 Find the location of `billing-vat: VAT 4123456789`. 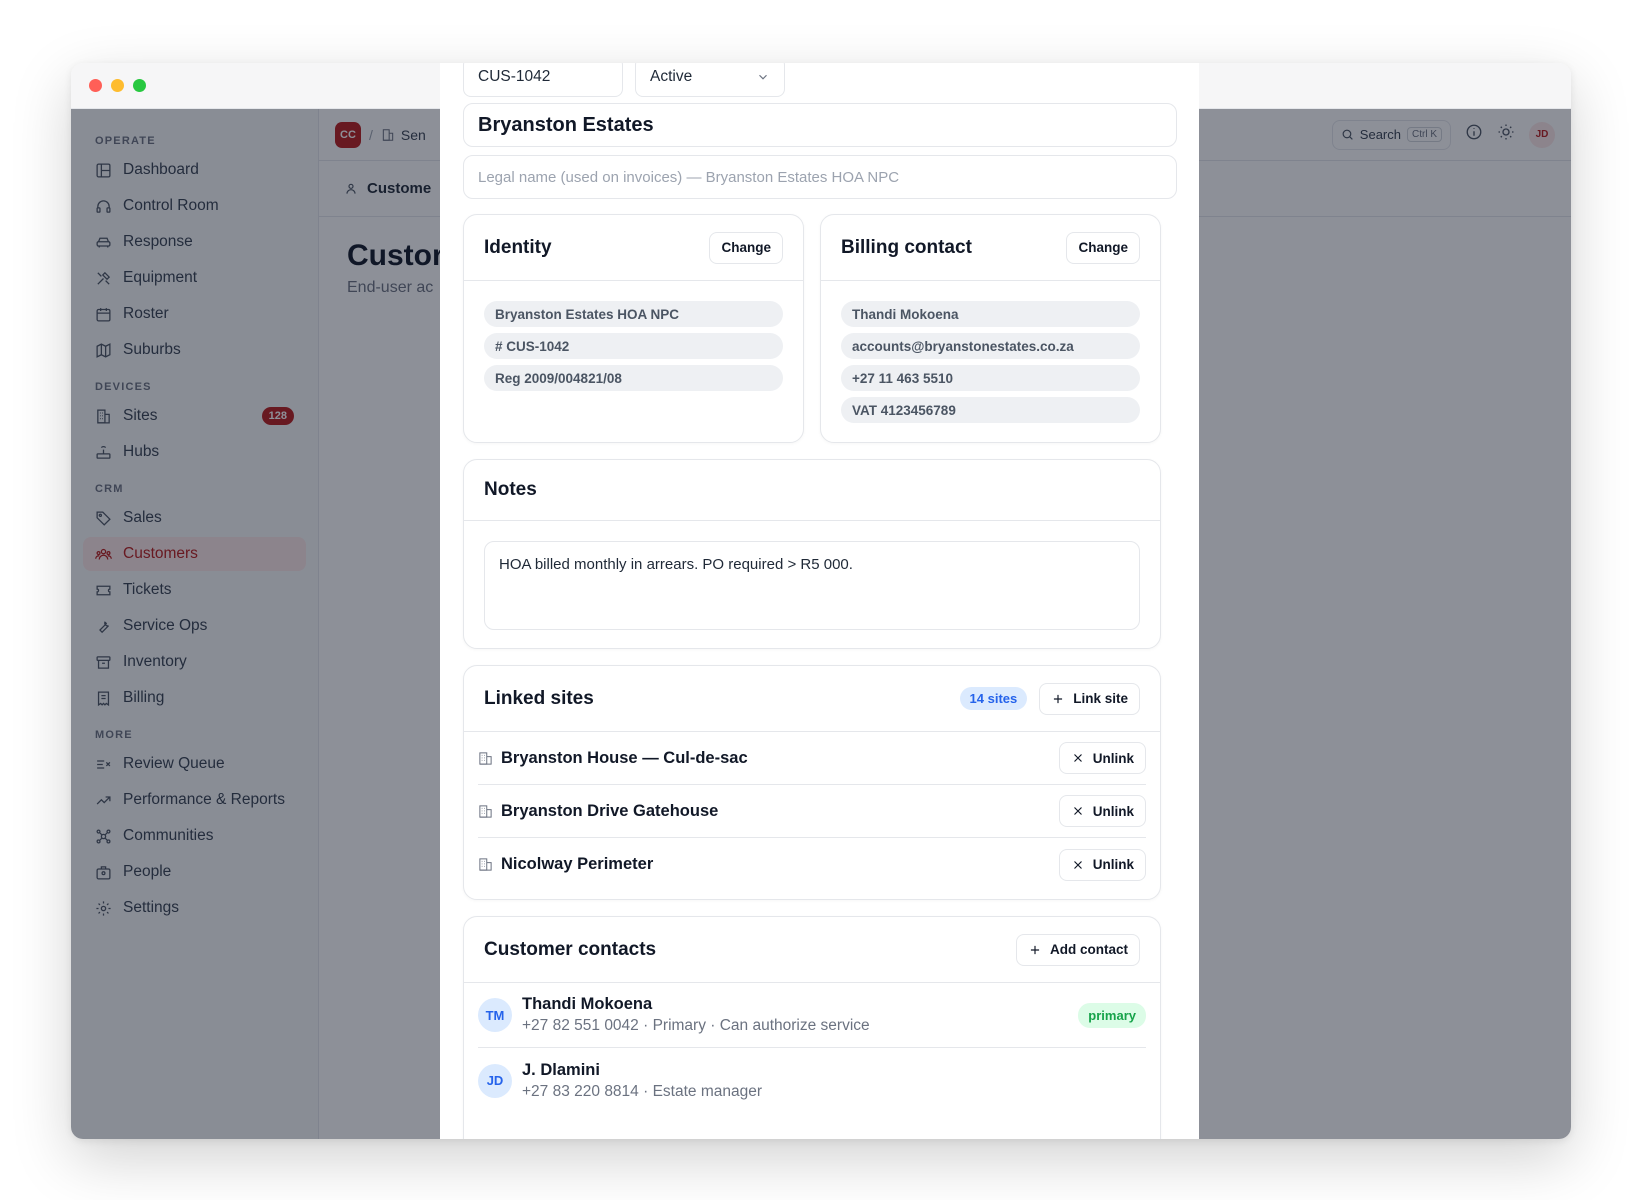

billing-vat: VAT 4123456789 is located at coordinates (990, 410).